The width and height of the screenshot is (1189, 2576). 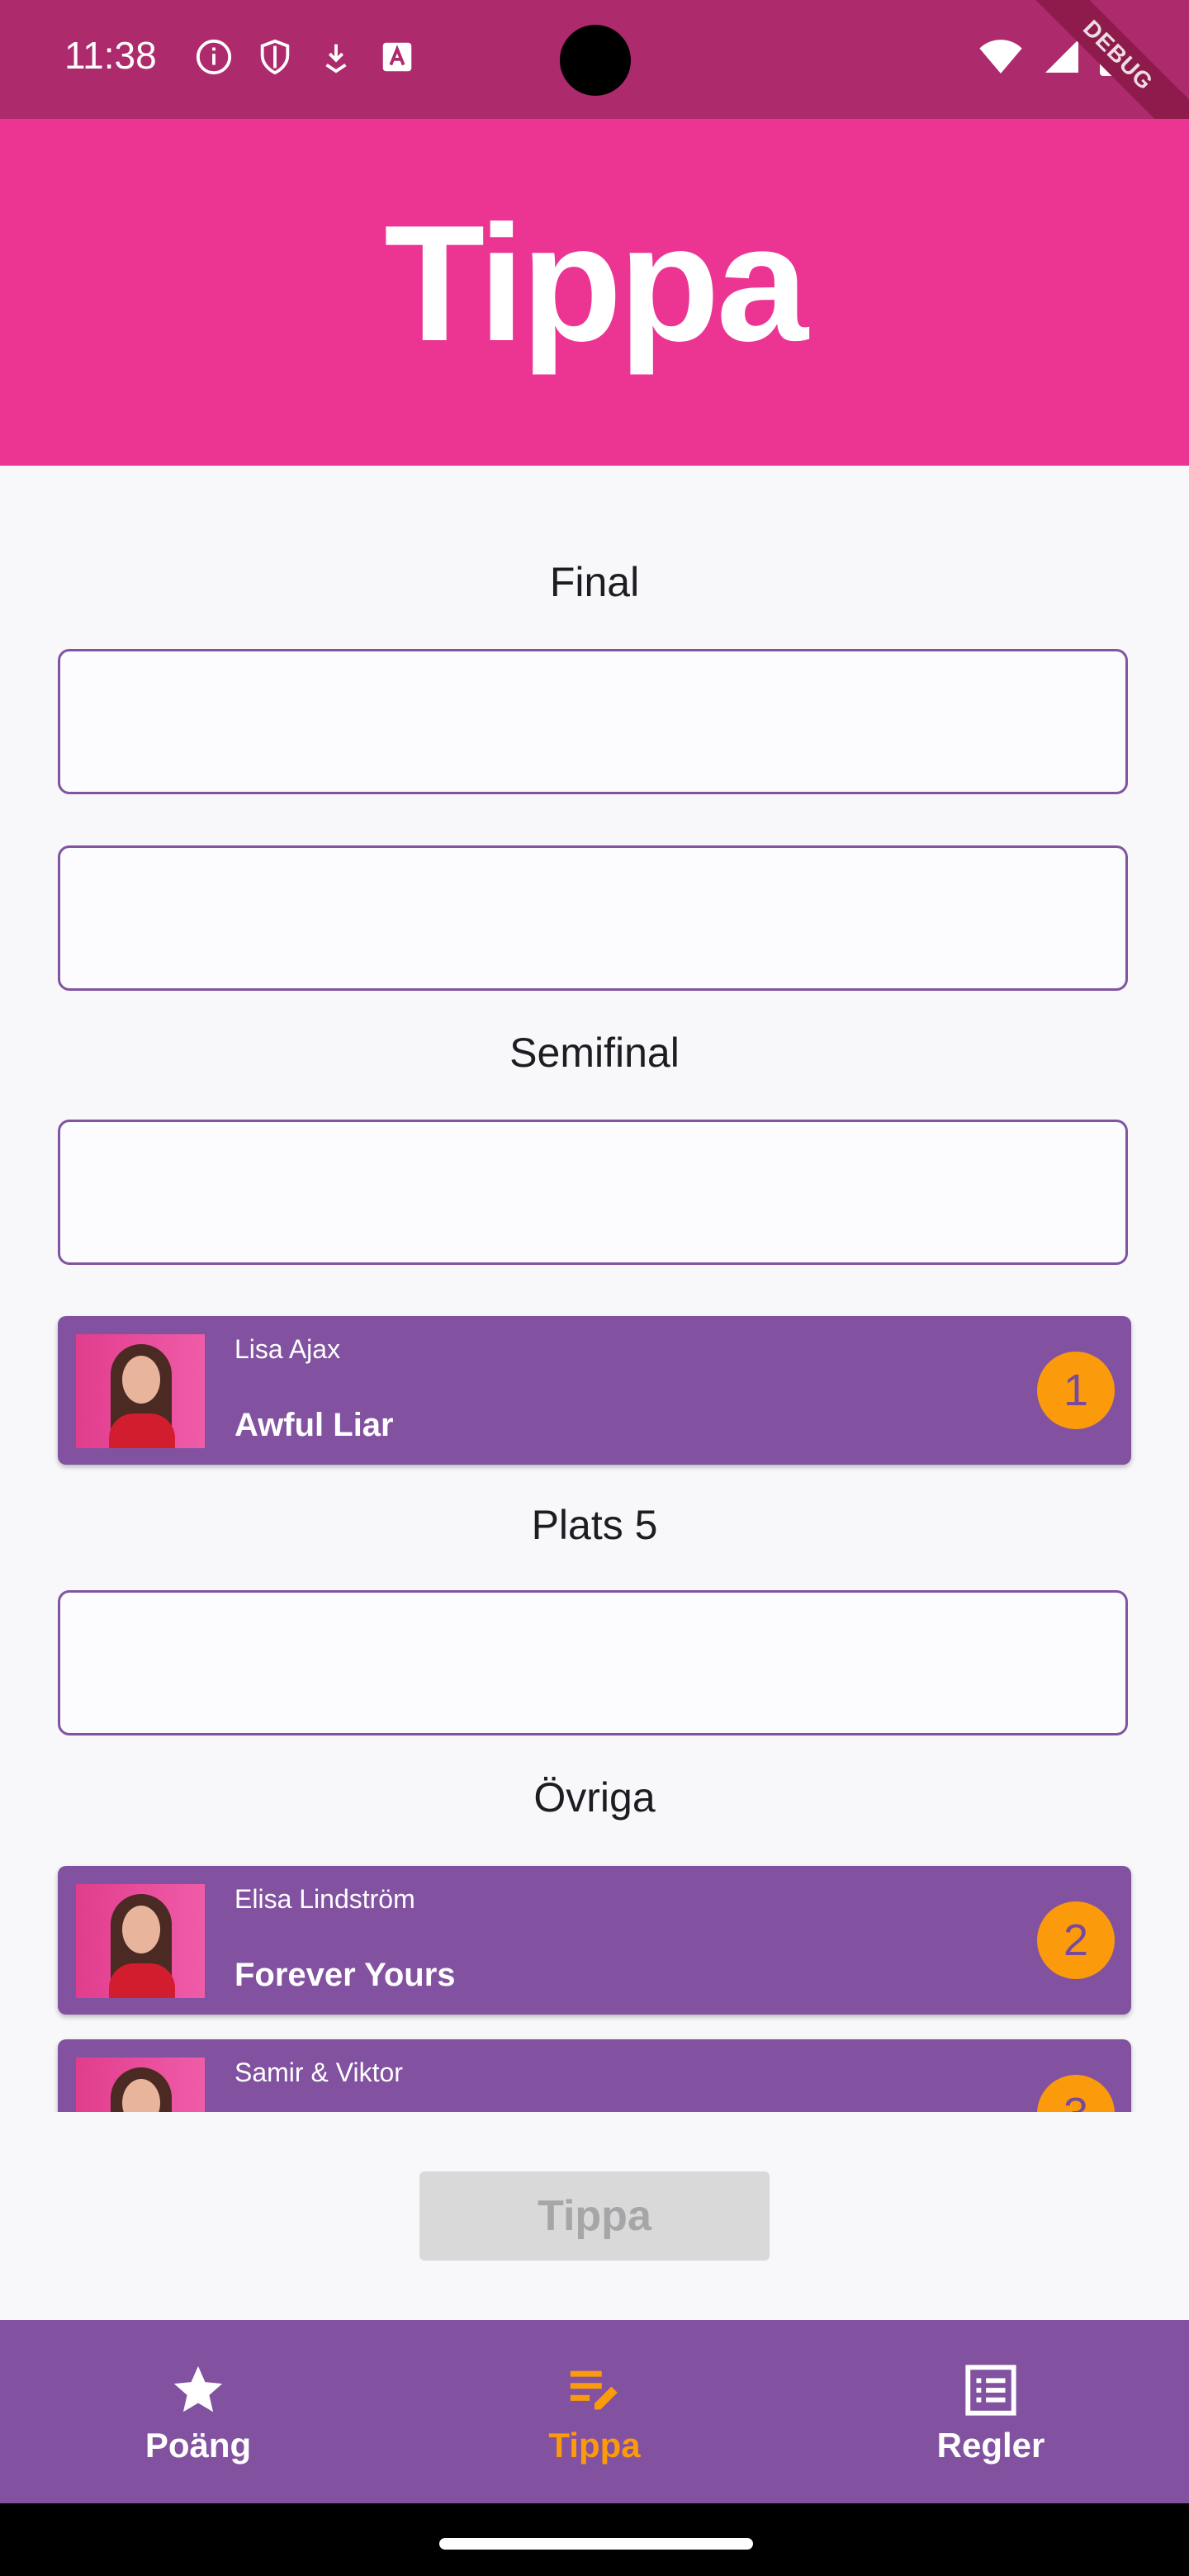 I want to click on card-artist: Lisa Ajax, so click(x=287, y=1349).